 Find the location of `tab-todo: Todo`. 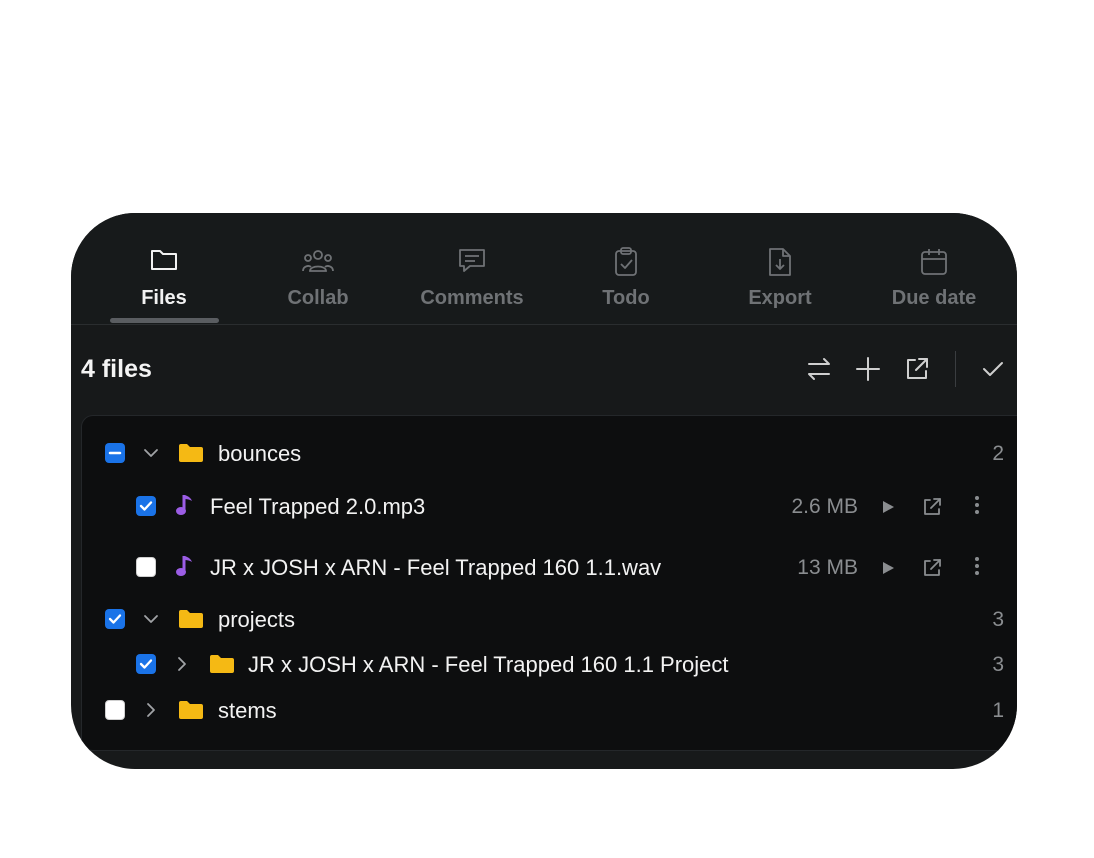

tab-todo: Todo is located at coordinates (626, 268).